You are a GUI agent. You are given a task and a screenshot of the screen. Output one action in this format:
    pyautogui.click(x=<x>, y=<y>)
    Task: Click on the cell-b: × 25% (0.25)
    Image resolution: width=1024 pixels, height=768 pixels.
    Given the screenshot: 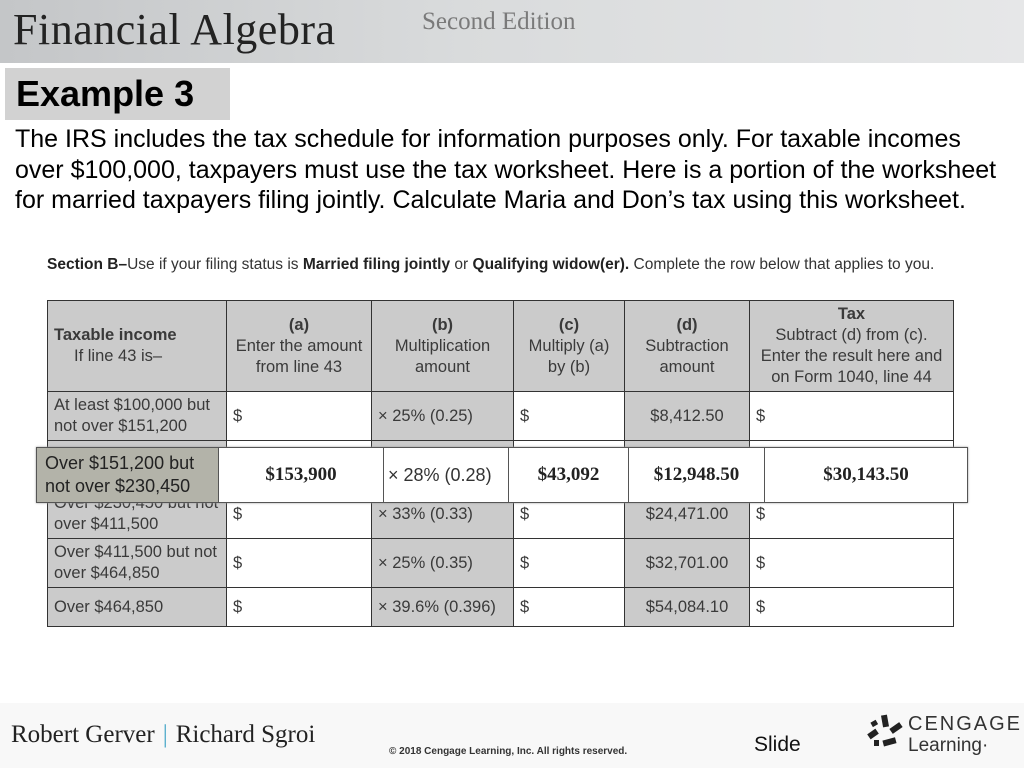 What is the action you would take?
    pyautogui.click(x=442, y=416)
    